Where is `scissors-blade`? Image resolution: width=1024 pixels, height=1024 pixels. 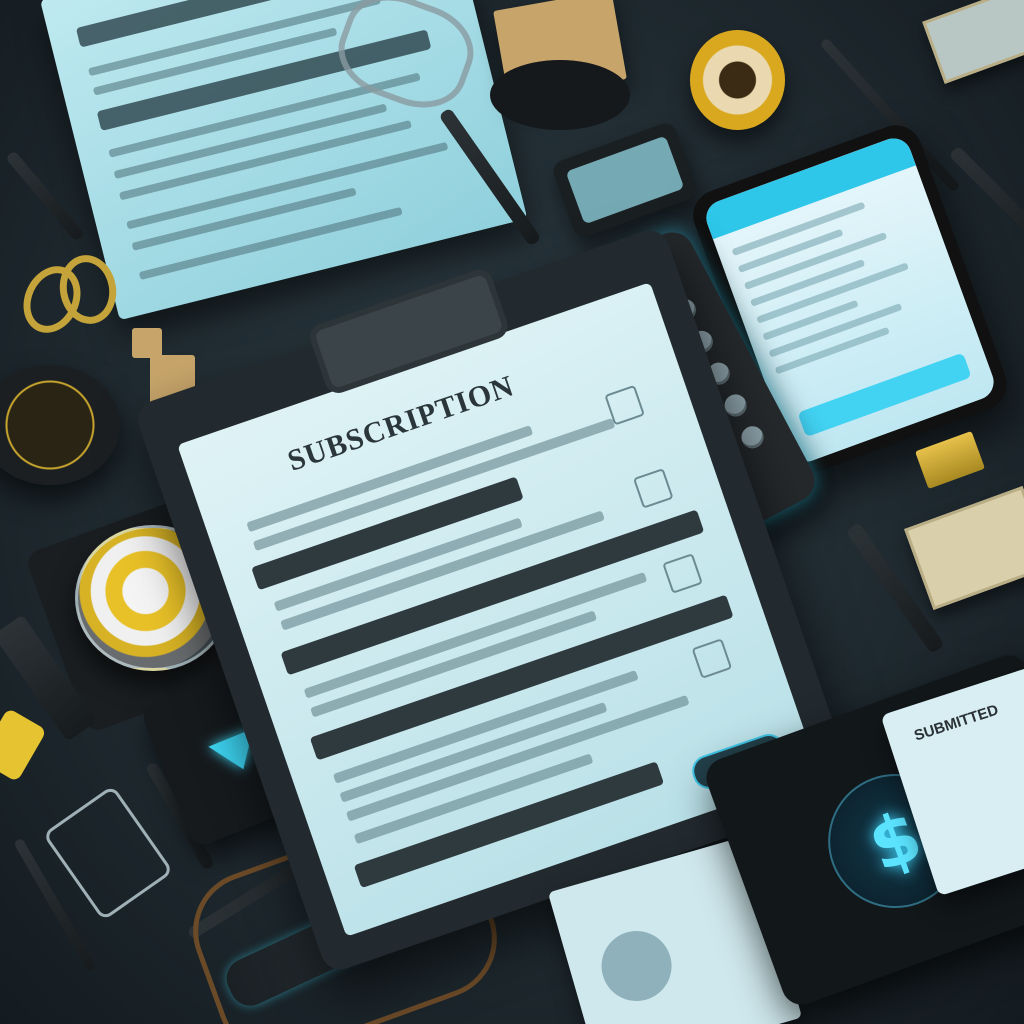
scissors-blade is located at coordinates (45, 196).